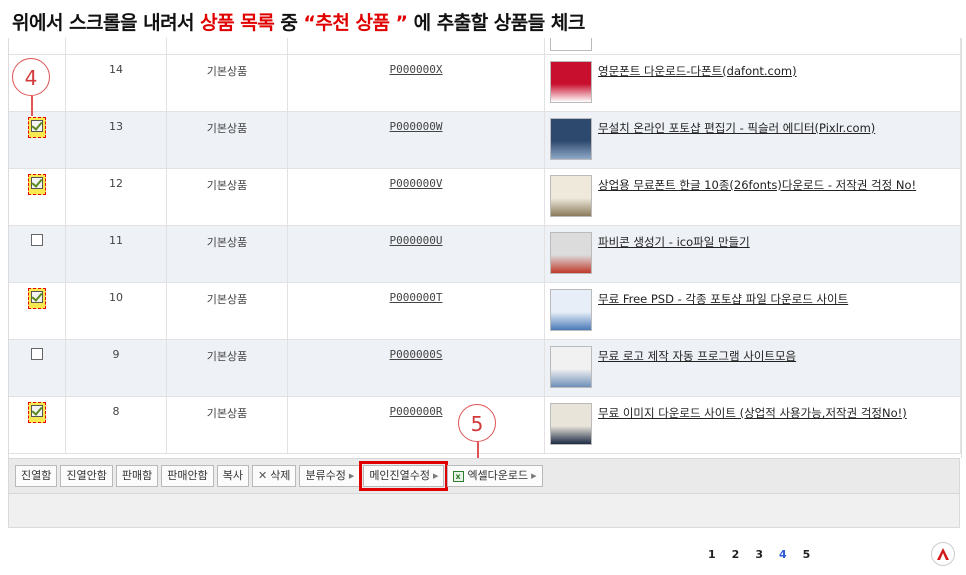 The height and width of the screenshot is (575, 966). I want to click on product-name-link: 무설치 온라인 포토샵 편집기 - 픽슬러 에디터(Pixlr.com), so click(736, 128).